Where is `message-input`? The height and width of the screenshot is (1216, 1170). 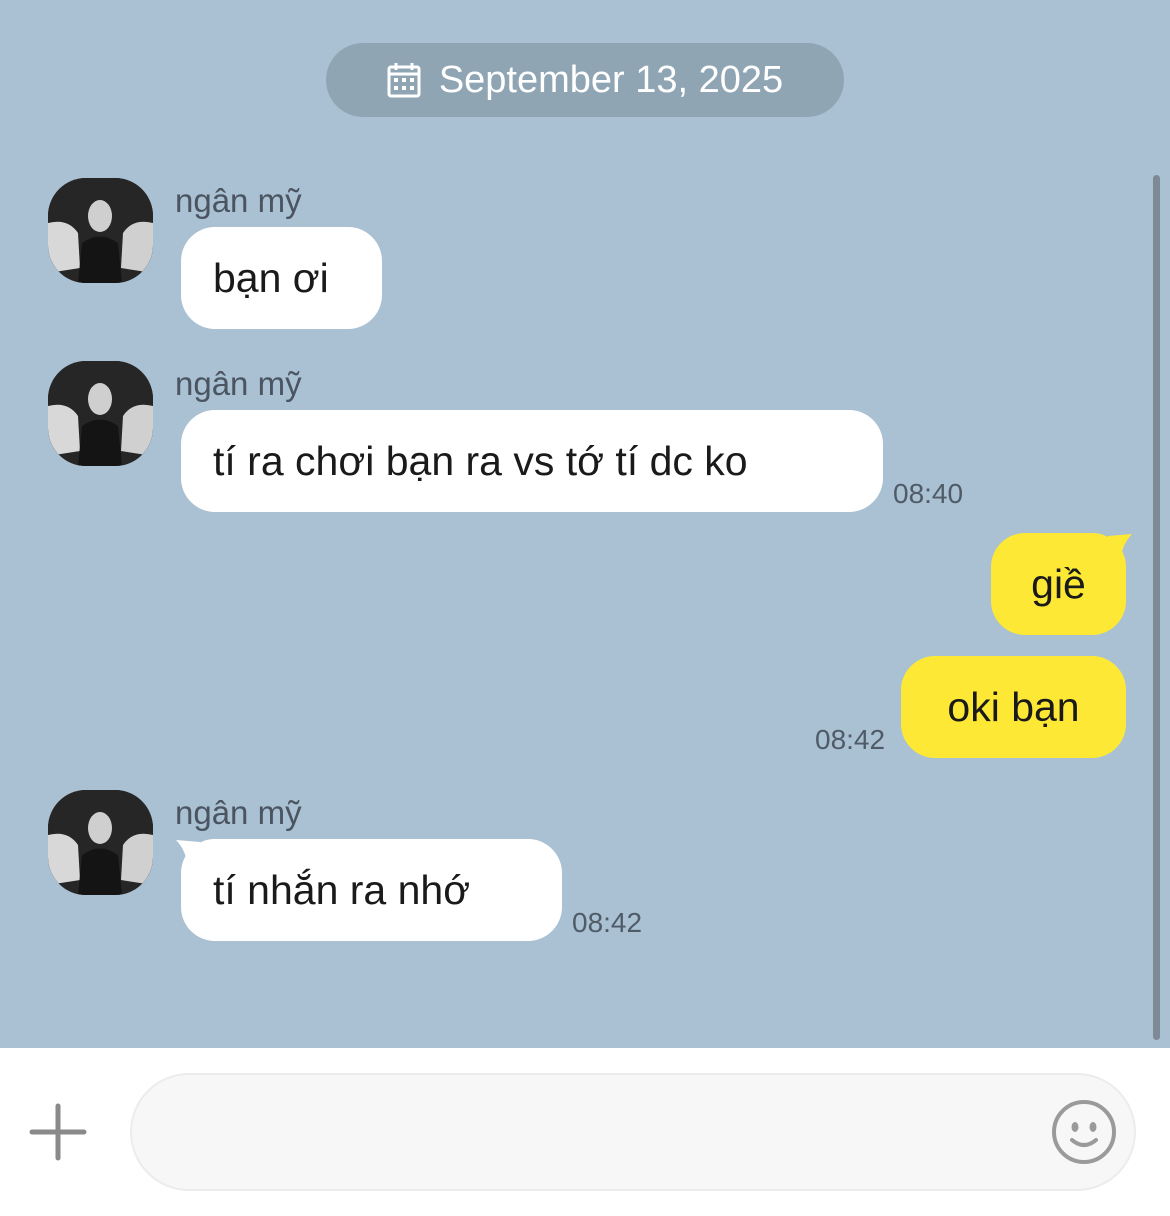
message-input is located at coordinates (633, 1132).